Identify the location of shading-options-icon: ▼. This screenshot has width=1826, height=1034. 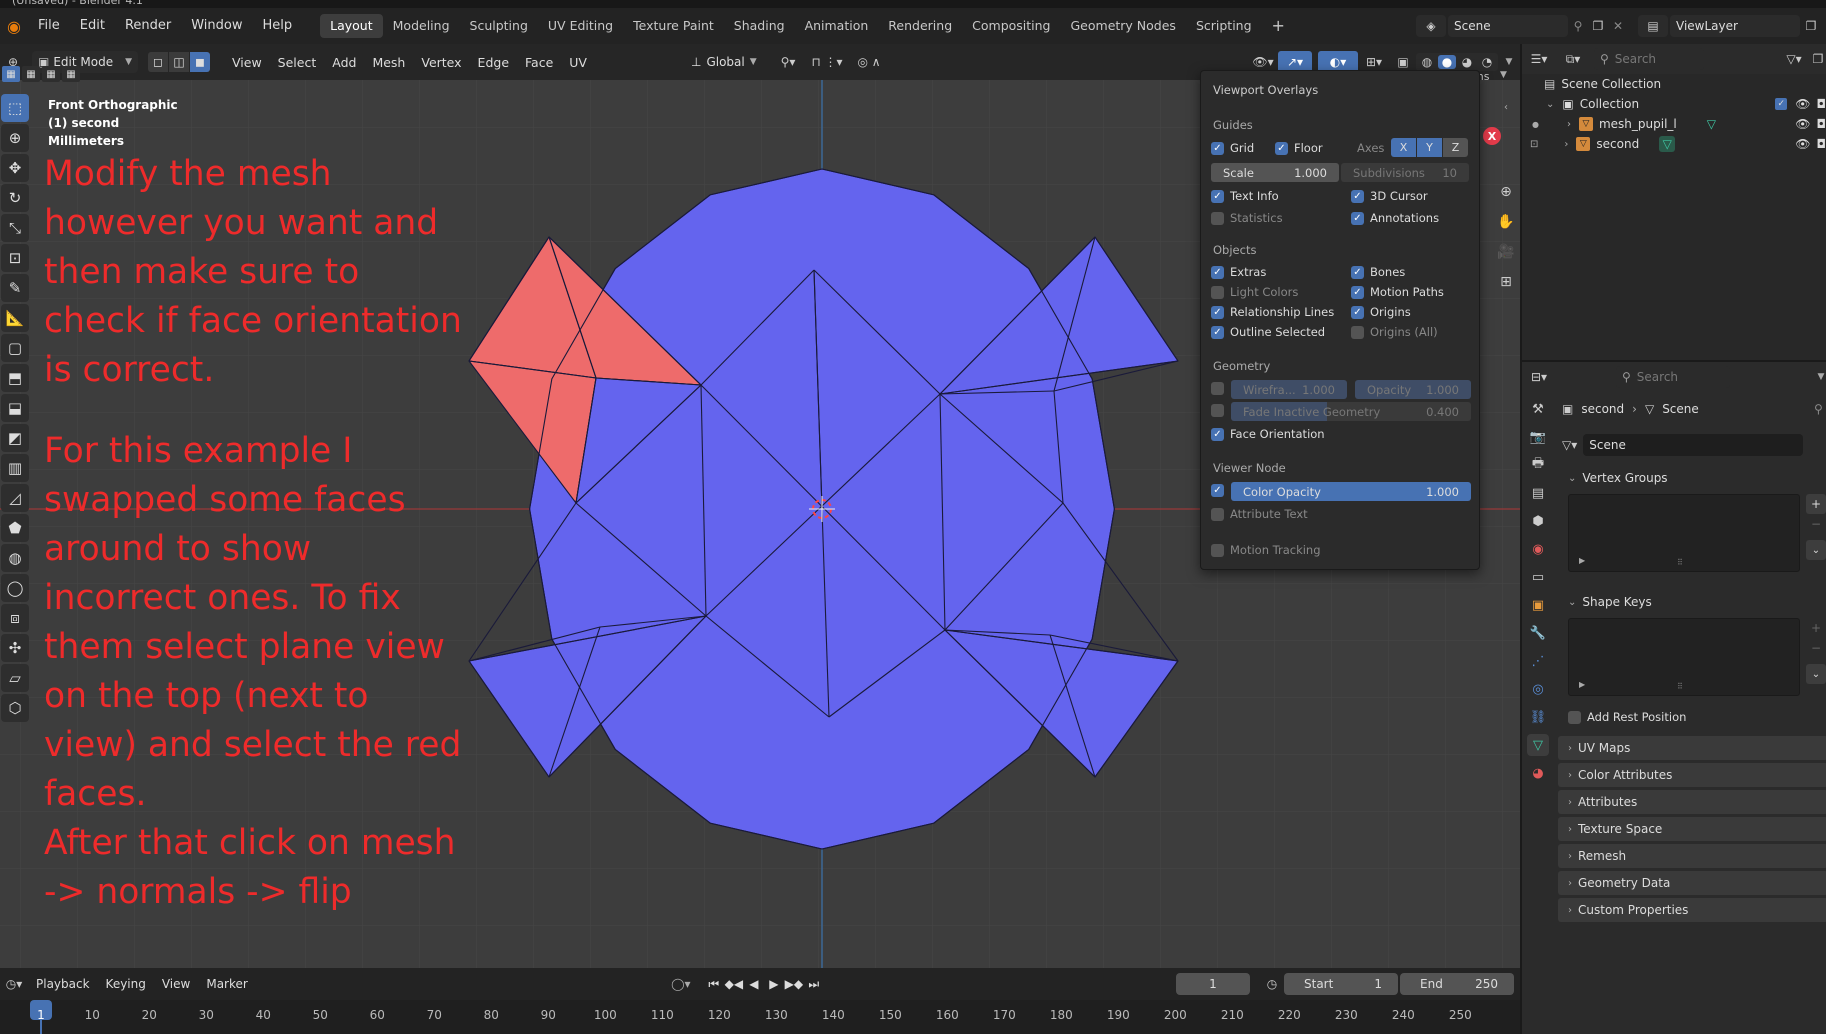
(1509, 62).